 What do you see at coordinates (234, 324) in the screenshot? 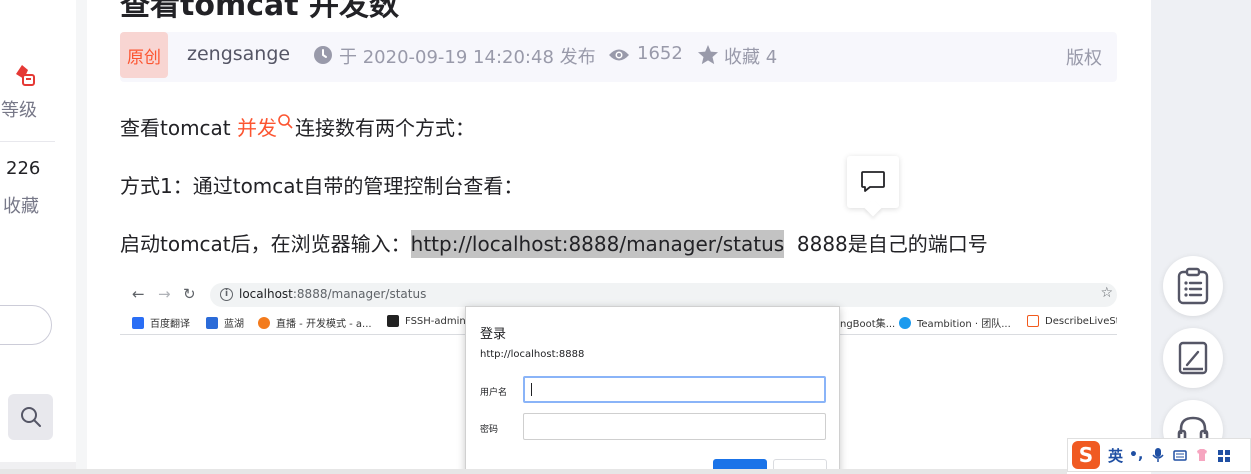
I see `bookmark-label: 蓝湖` at bounding box center [234, 324].